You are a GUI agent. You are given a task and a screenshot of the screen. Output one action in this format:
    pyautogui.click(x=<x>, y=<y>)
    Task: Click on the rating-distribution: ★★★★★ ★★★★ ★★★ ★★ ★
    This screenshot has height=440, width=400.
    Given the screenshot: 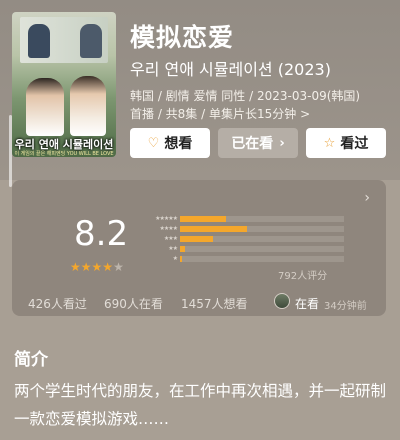 What is the action you would take?
    pyautogui.click(x=244, y=239)
    